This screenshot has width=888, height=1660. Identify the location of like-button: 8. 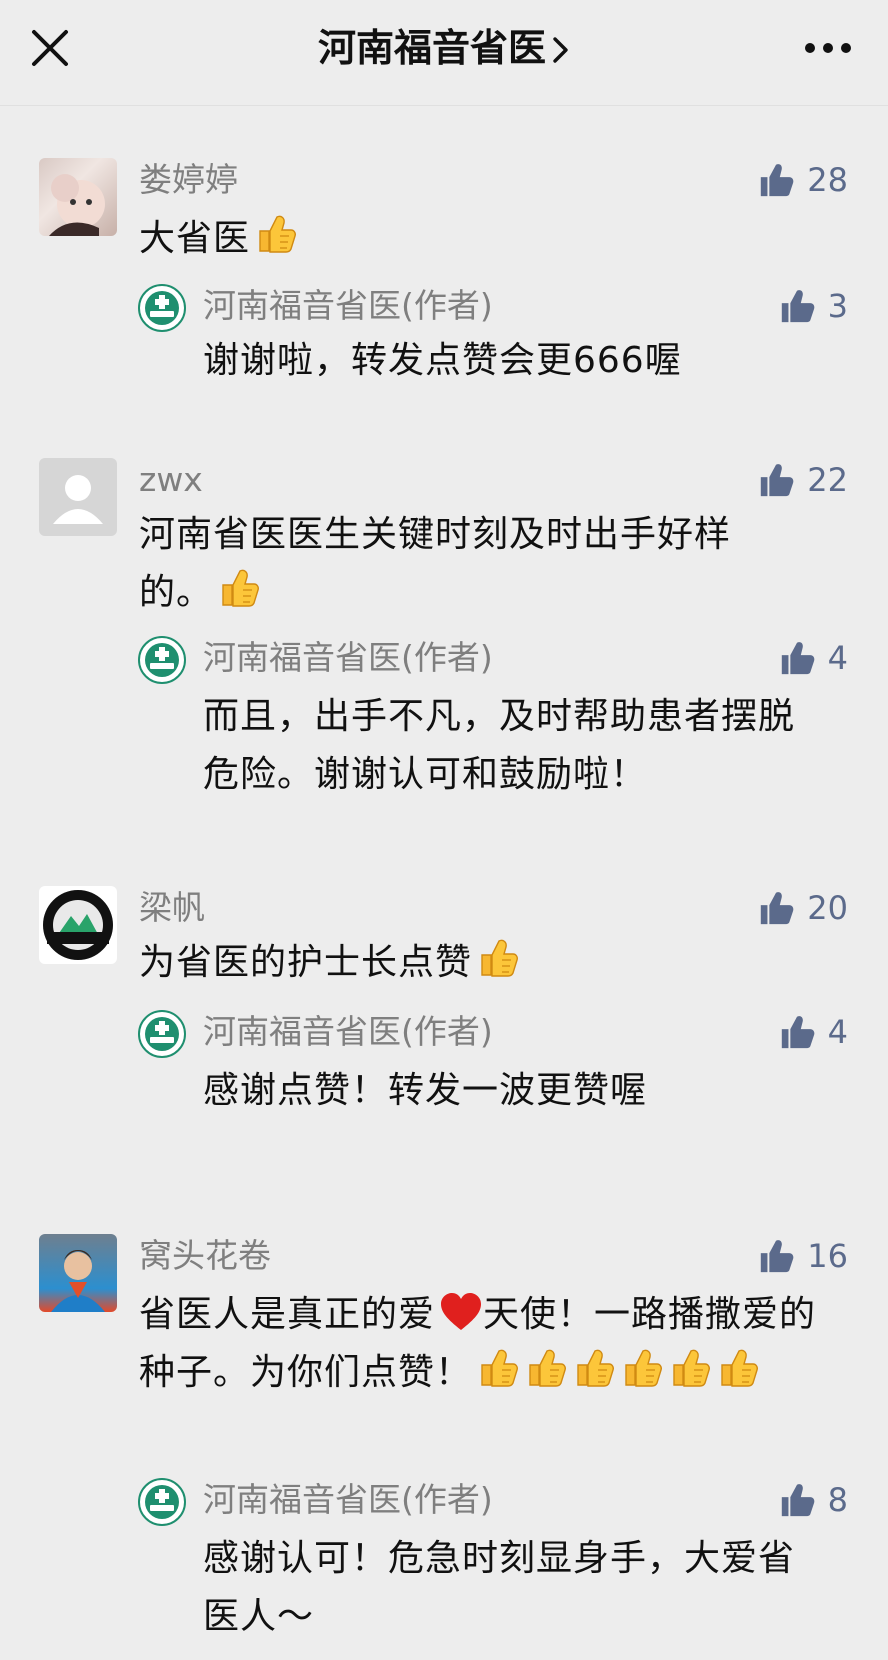
(813, 1500).